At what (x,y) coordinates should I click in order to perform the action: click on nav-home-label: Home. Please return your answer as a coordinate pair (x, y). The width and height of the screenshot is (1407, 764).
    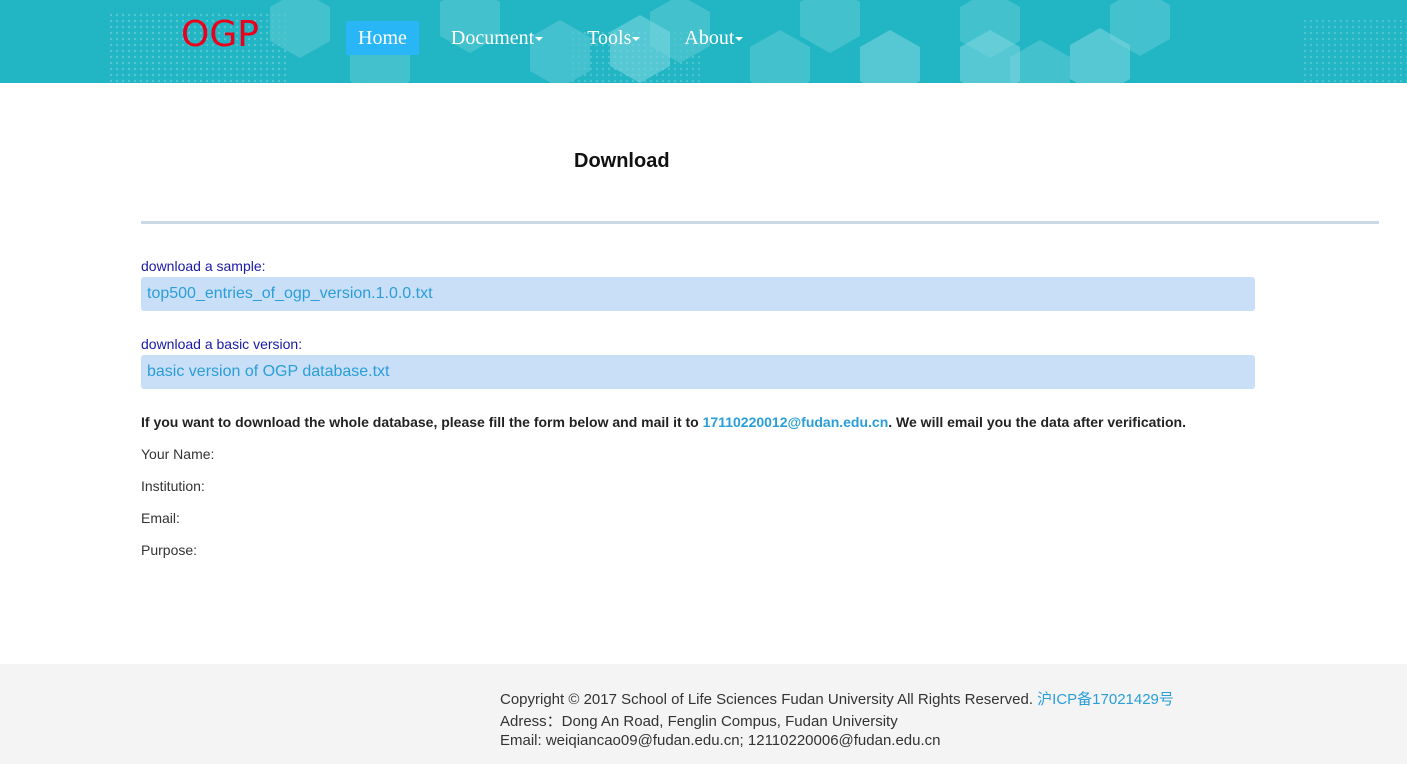
    Looking at the image, I should click on (382, 38).